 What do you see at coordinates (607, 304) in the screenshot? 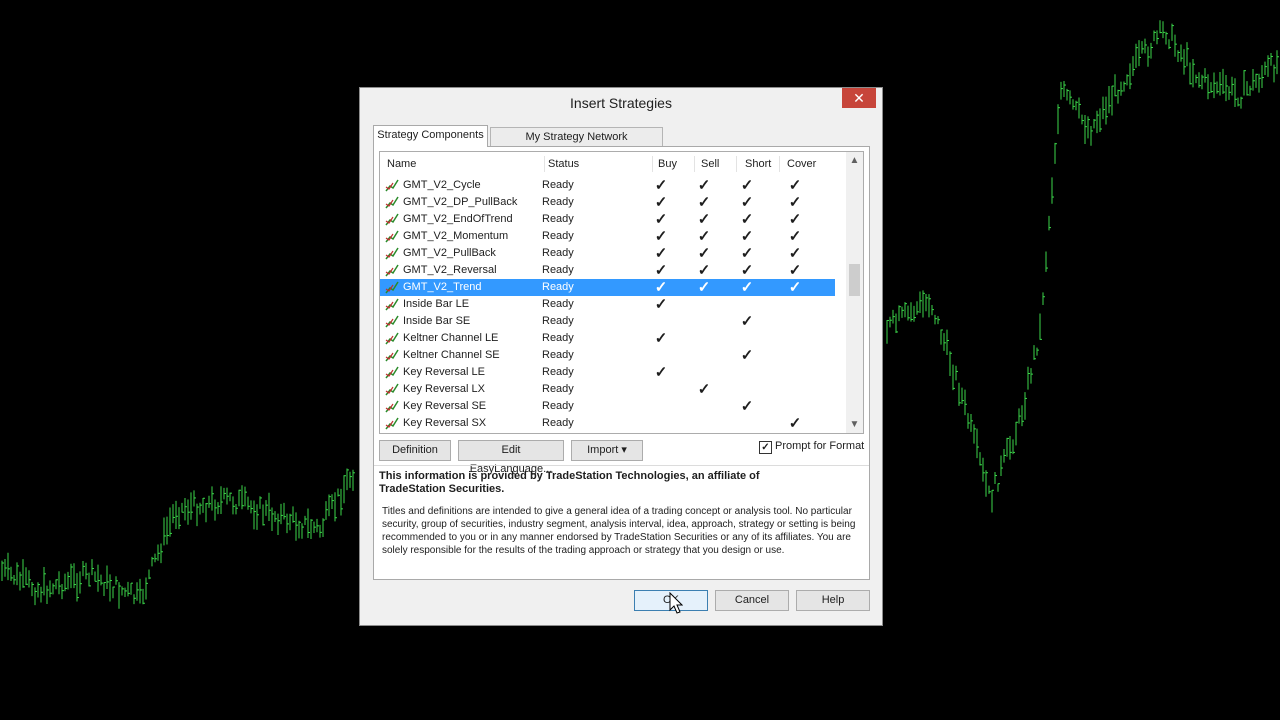
I see `table-row: Inside Bar LE Ready ✓` at bounding box center [607, 304].